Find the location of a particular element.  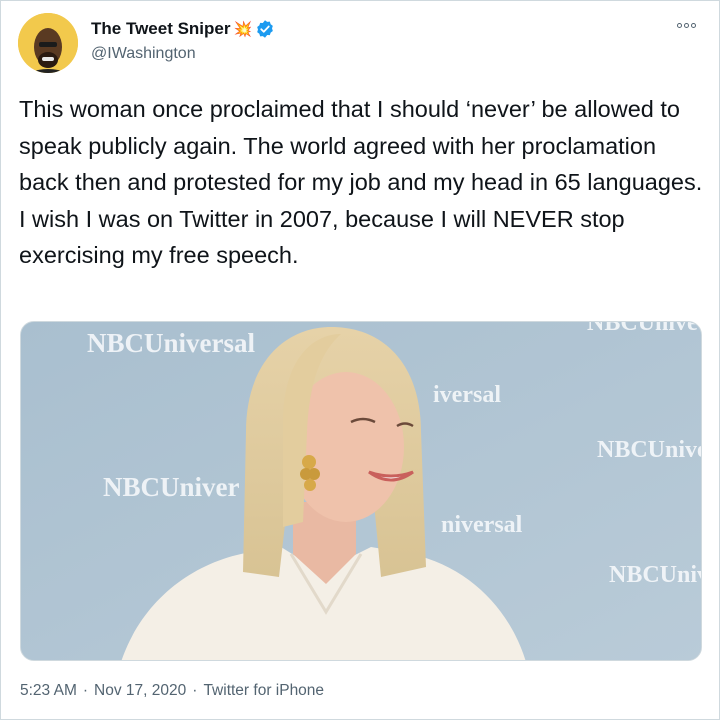

watermark-text: NBCUniver is located at coordinates (171, 487).